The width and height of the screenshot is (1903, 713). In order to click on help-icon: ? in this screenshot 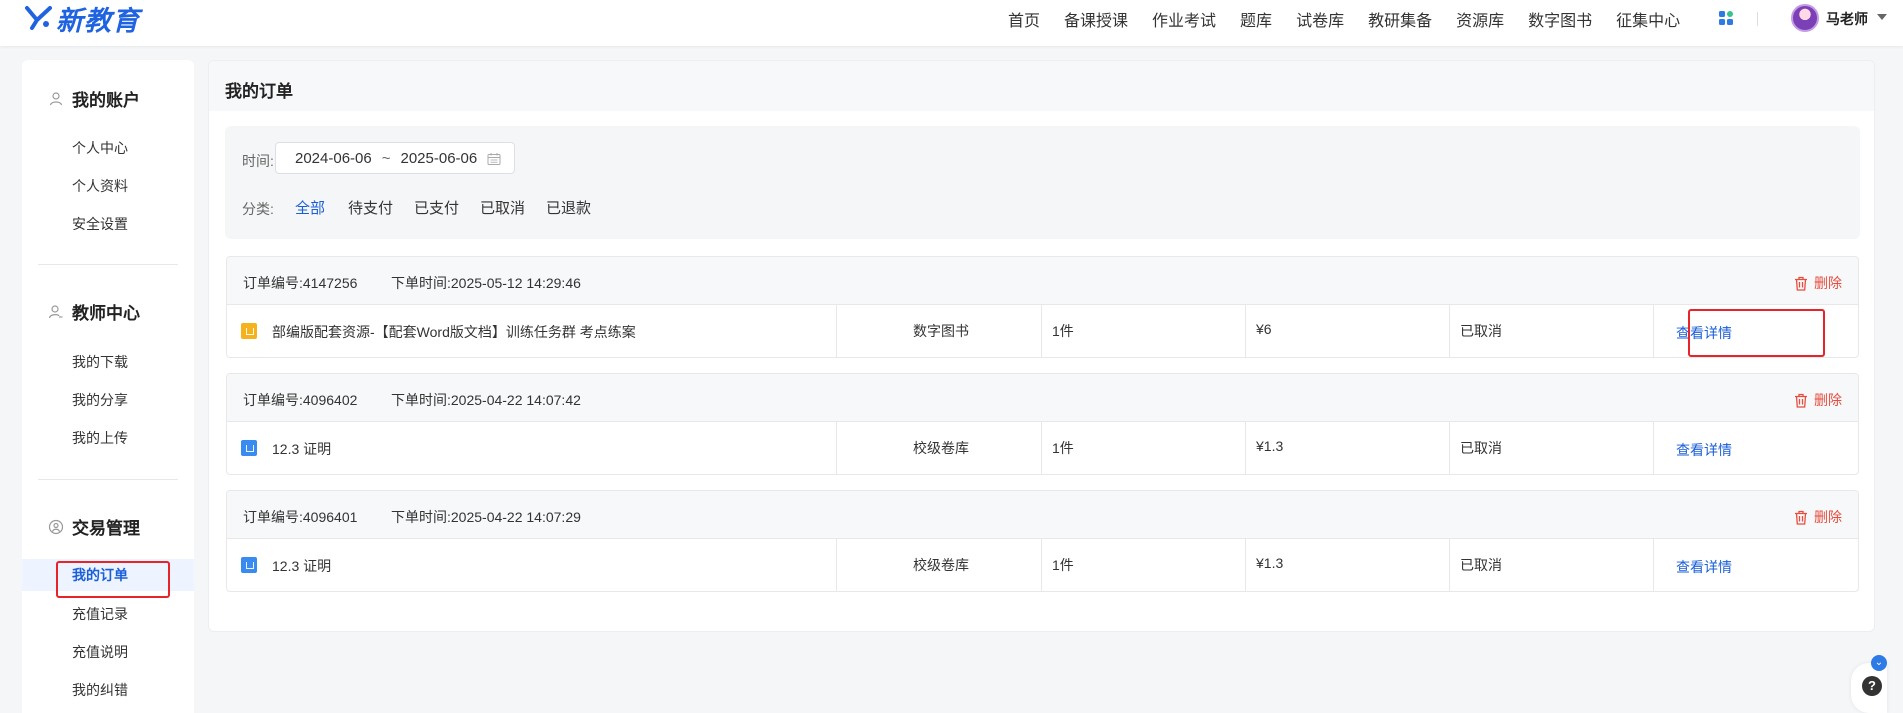, I will do `click(1872, 686)`.